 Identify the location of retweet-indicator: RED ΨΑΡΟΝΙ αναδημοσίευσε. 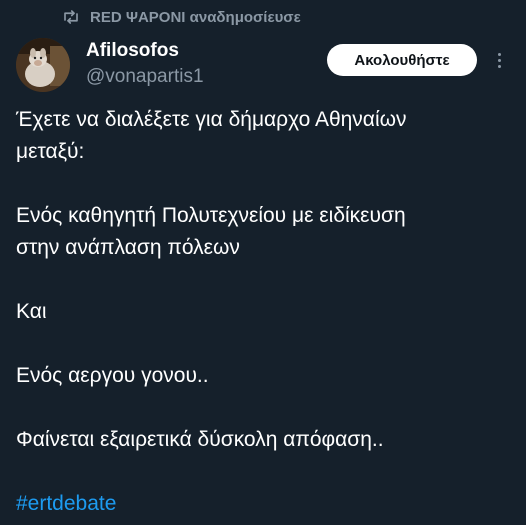
(181, 17).